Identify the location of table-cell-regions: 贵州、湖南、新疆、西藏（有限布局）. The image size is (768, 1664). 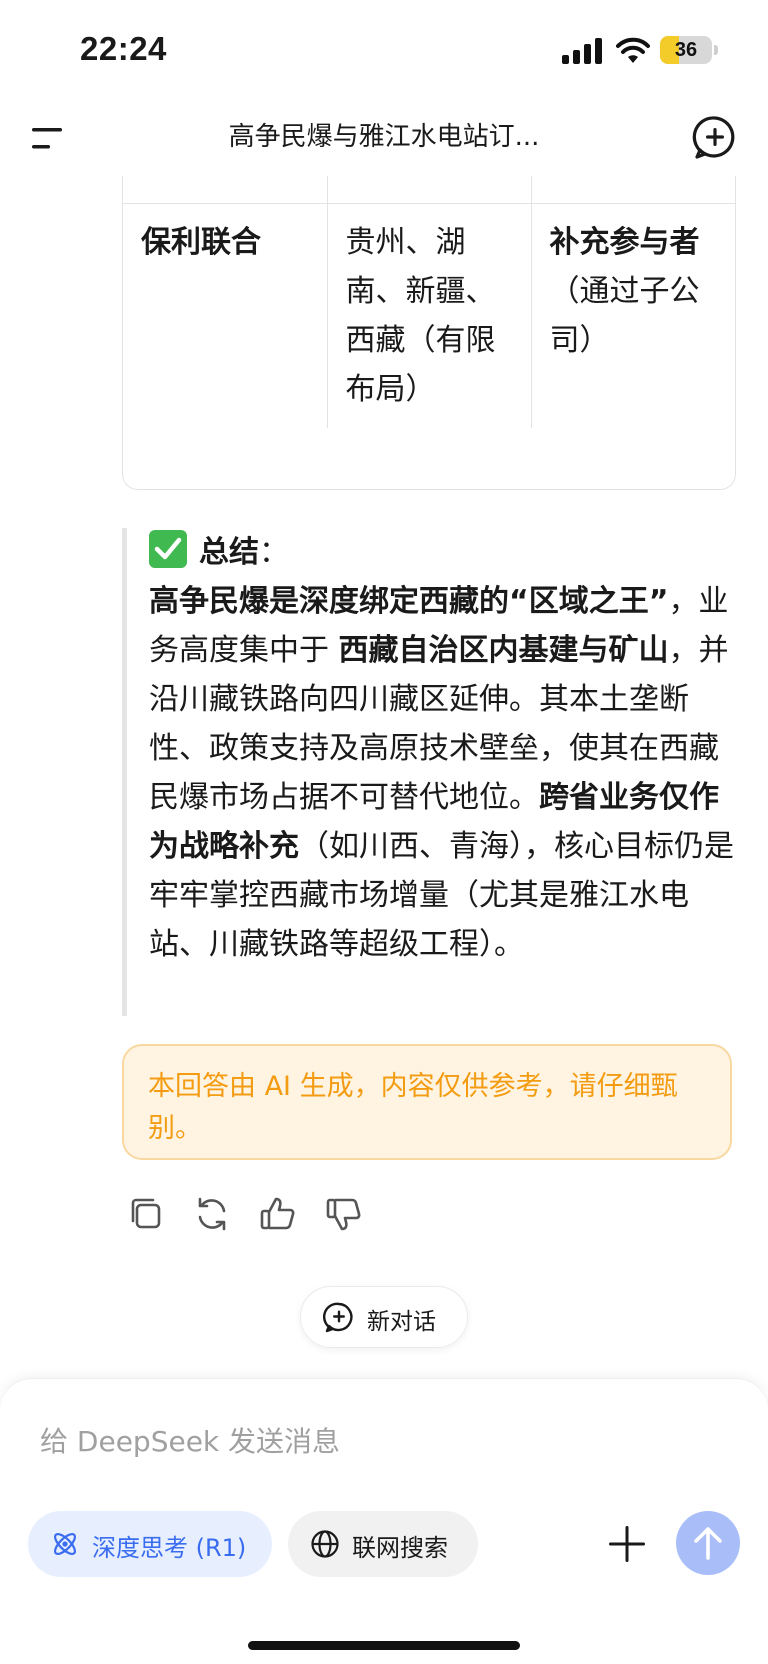
(429, 315).